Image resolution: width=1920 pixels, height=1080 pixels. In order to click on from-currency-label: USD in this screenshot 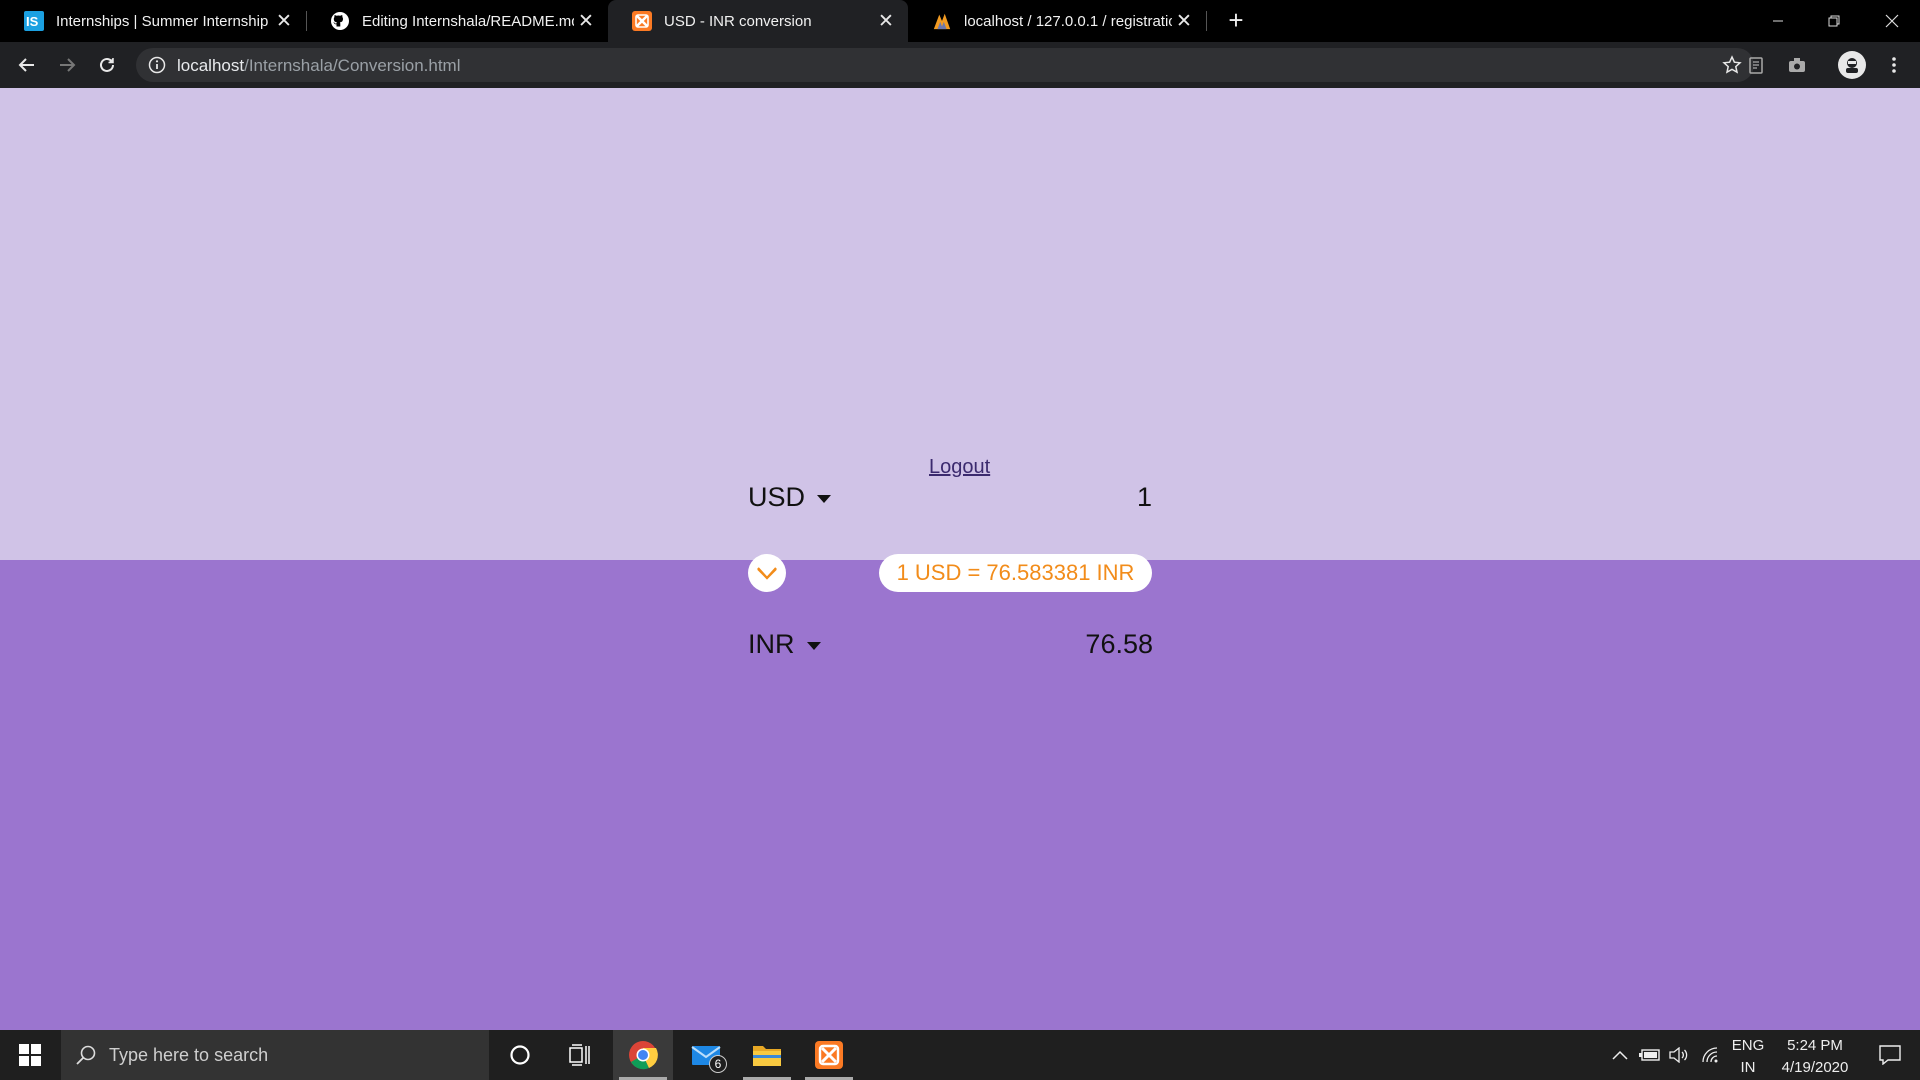, I will do `click(777, 497)`.